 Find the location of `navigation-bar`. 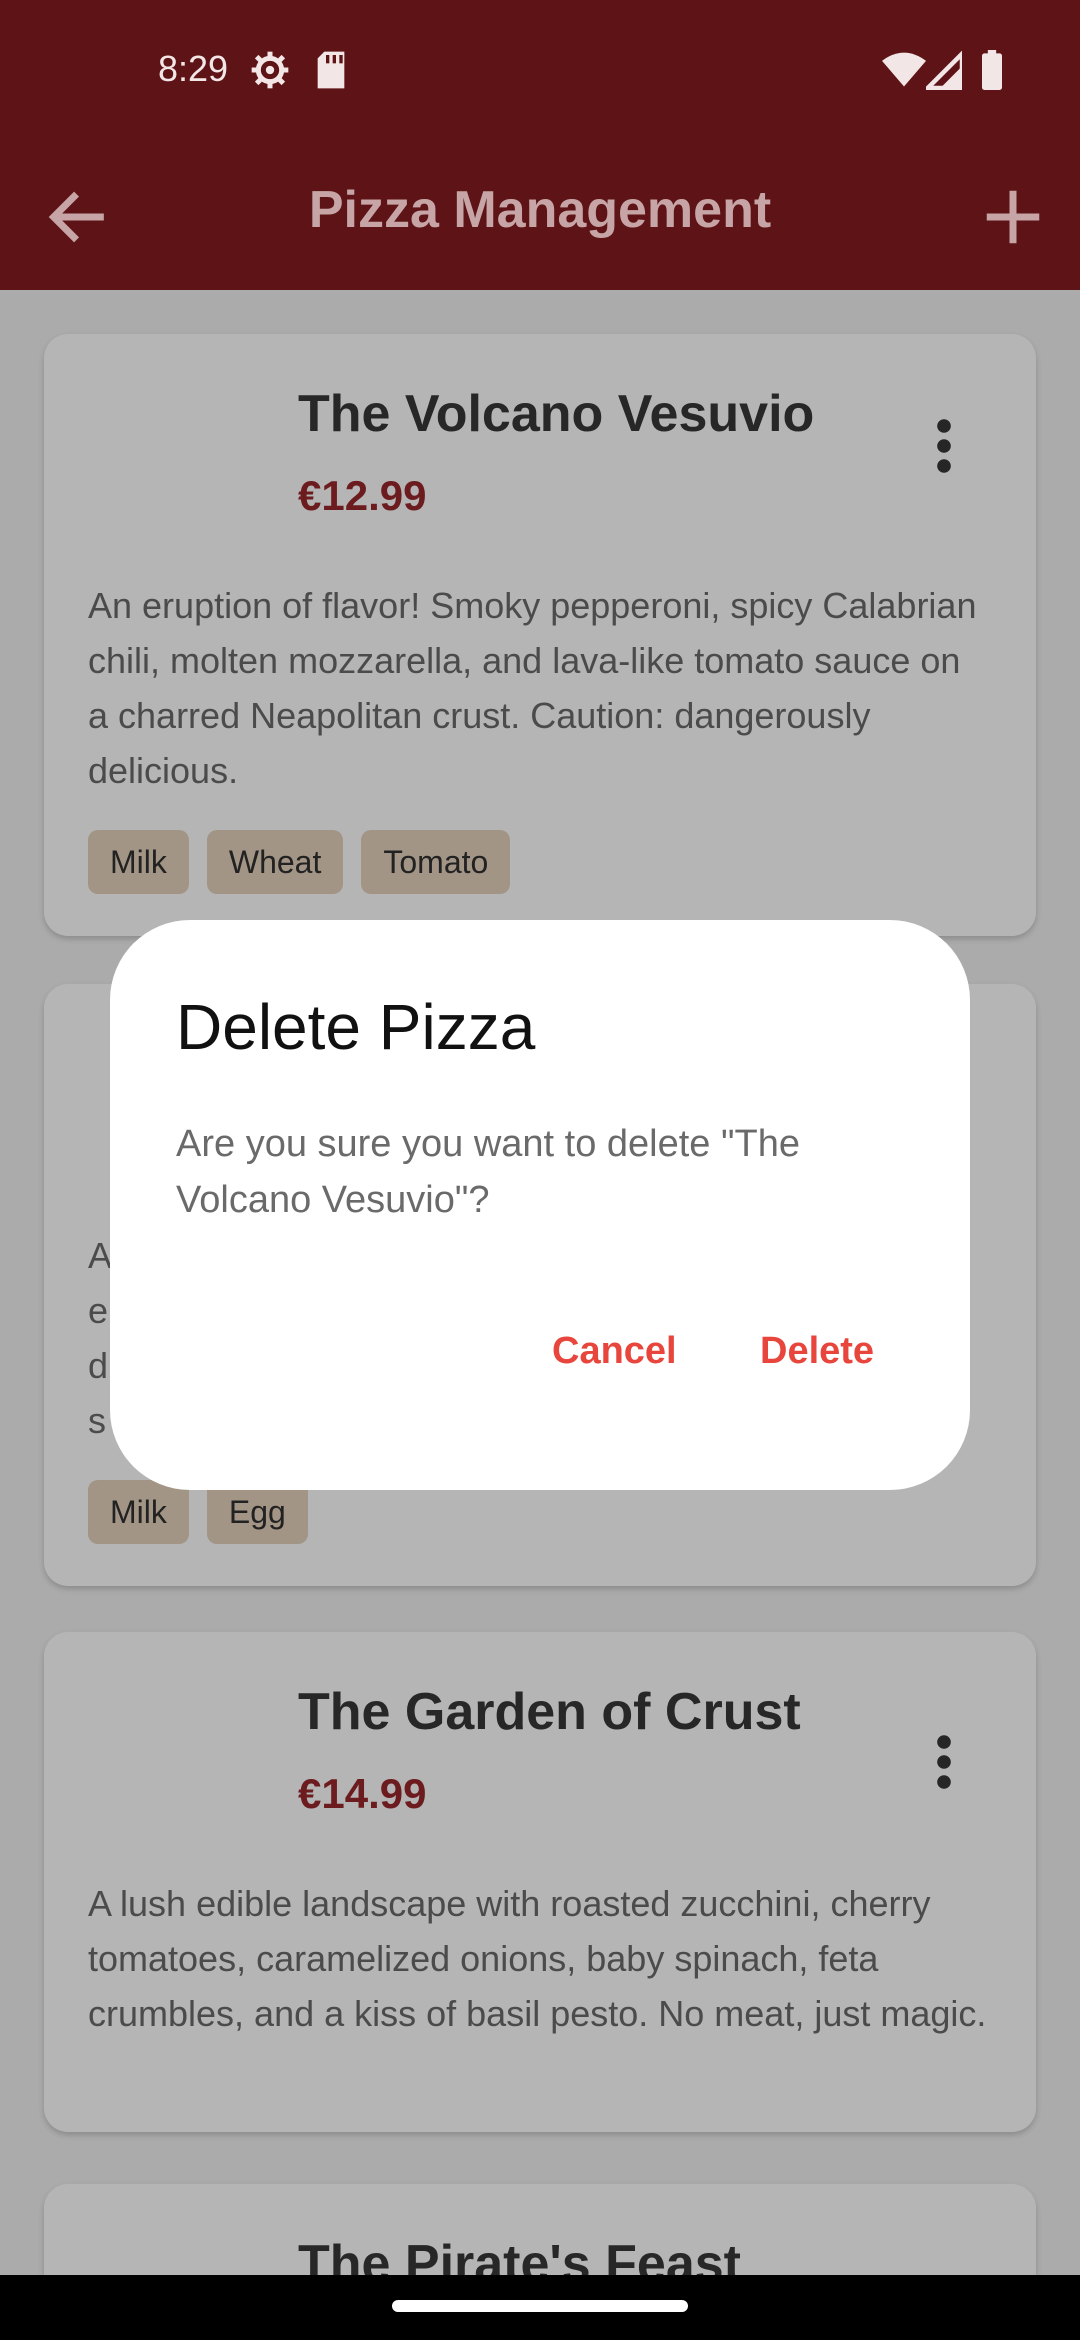

navigation-bar is located at coordinates (540, 2307).